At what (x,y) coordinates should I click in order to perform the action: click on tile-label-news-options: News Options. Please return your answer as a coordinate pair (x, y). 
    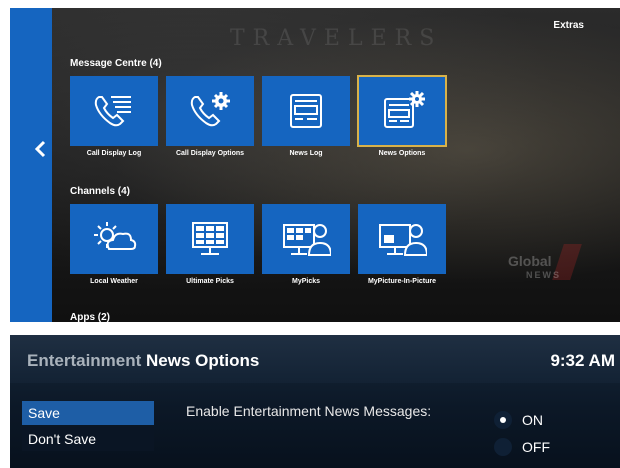
    Looking at the image, I should click on (402, 153).